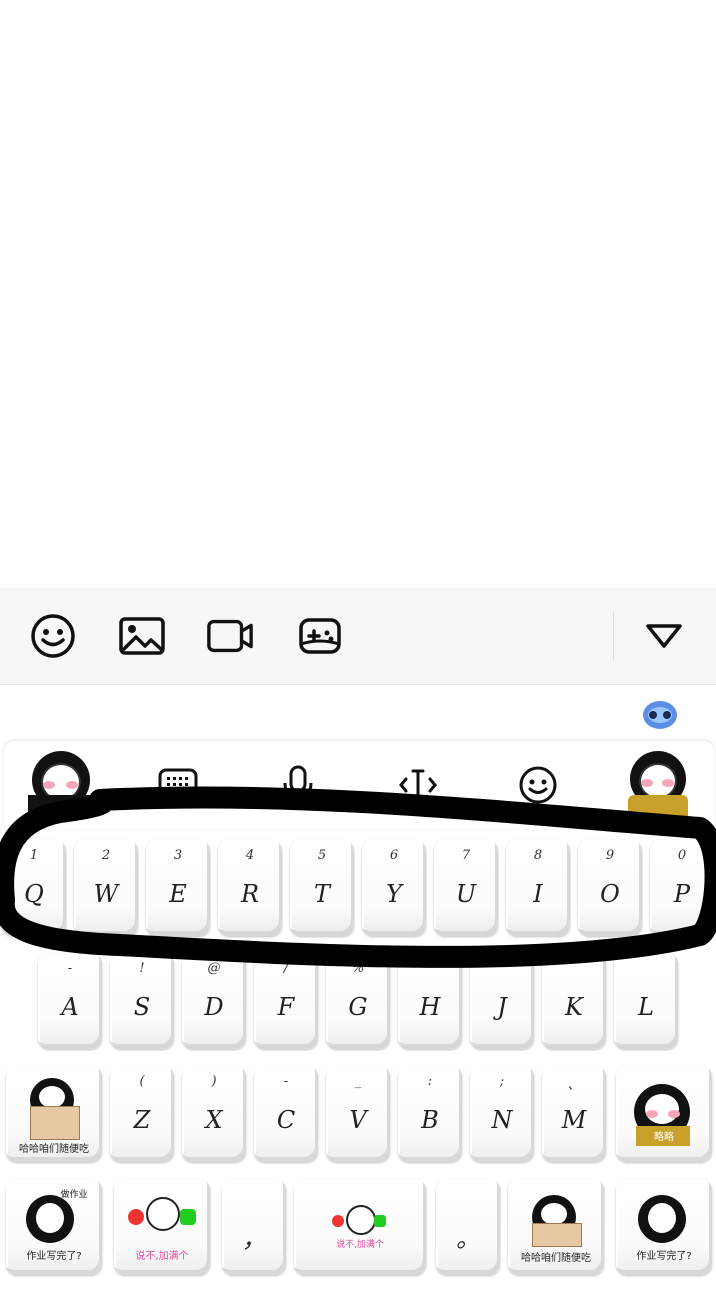  I want to click on key-z: (Z, so click(142, 1114).